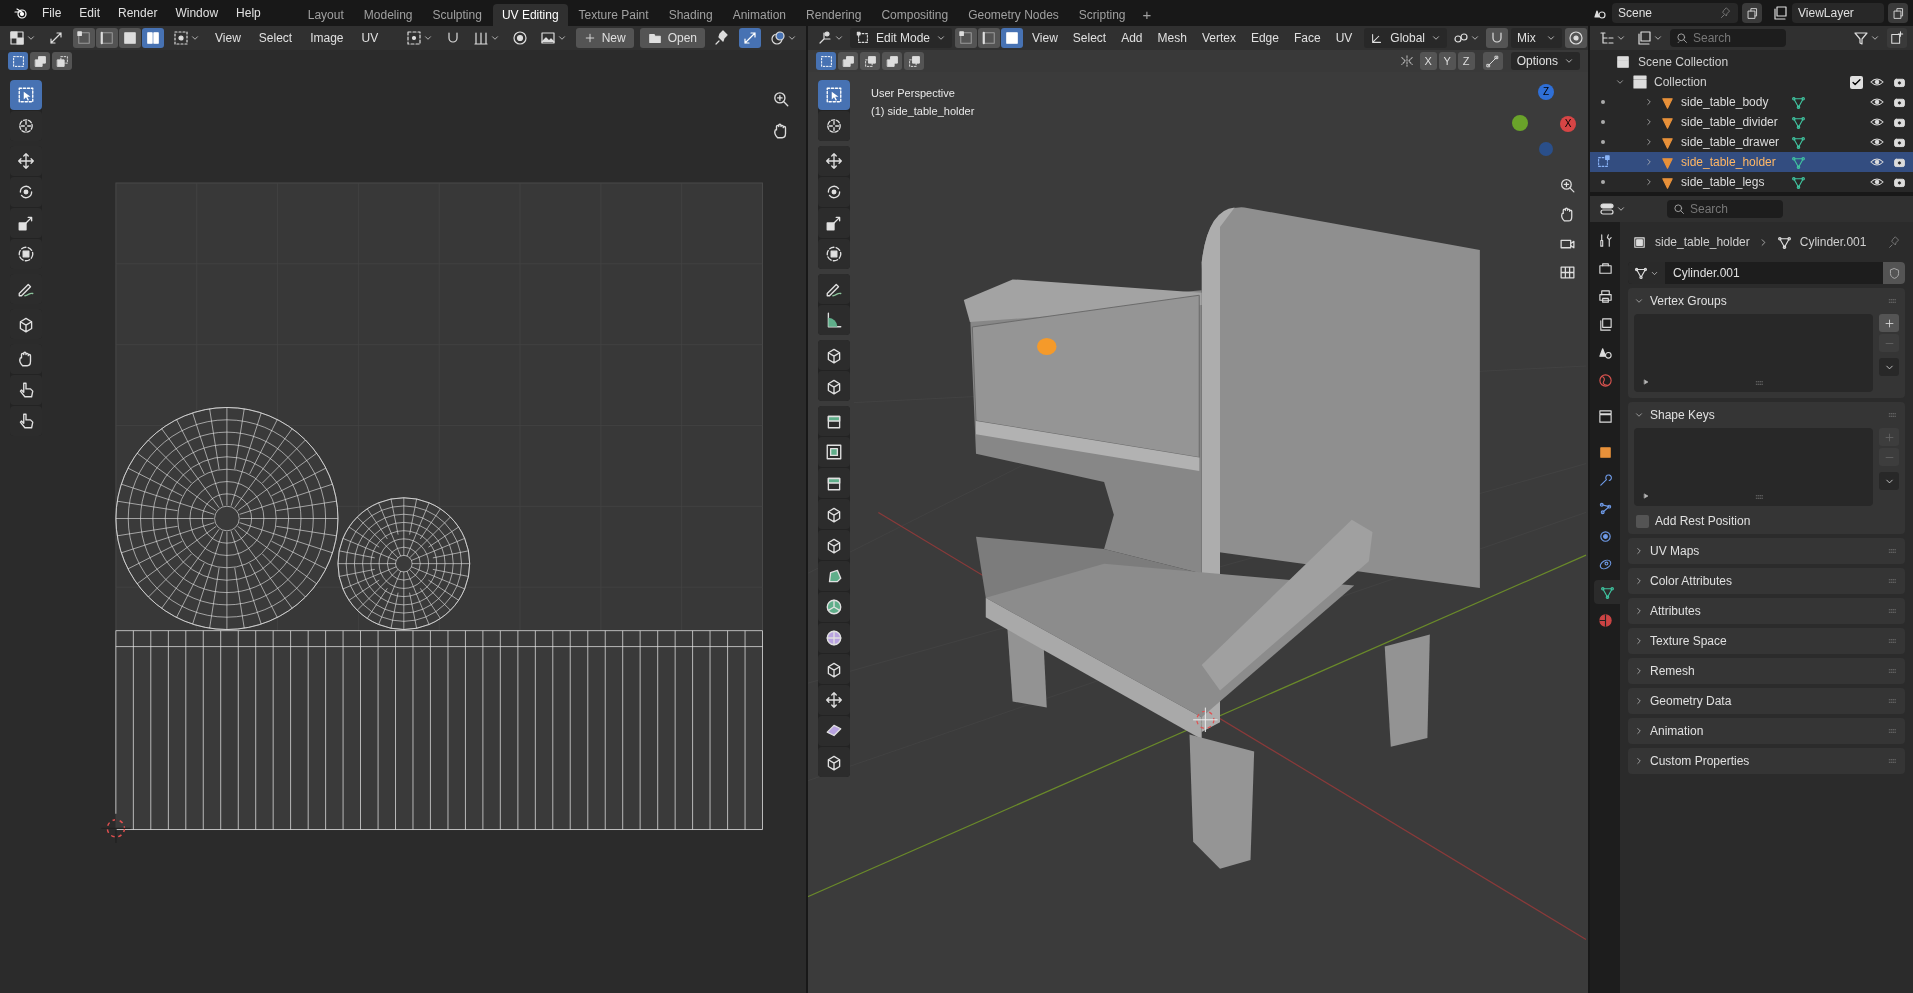 This screenshot has height=993, width=1913. I want to click on menu-item: Render, so click(138, 13).